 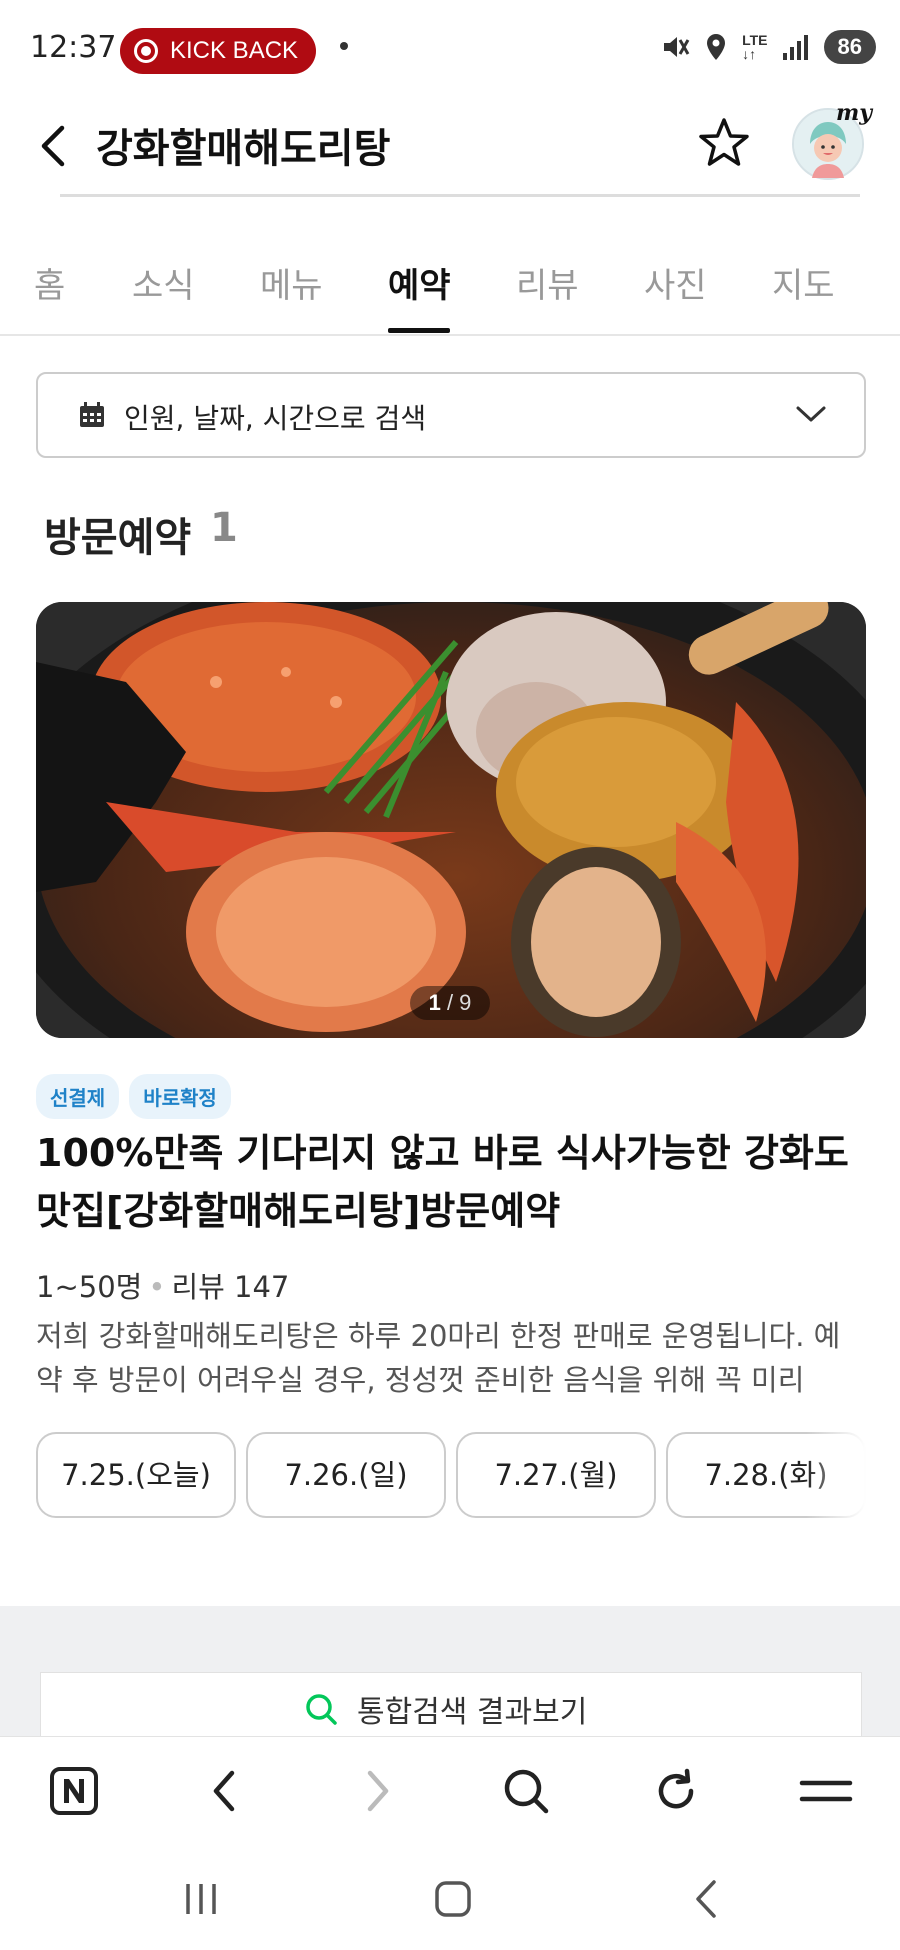 What do you see at coordinates (707, 1899) in the screenshot?
I see `system-back-icon` at bounding box center [707, 1899].